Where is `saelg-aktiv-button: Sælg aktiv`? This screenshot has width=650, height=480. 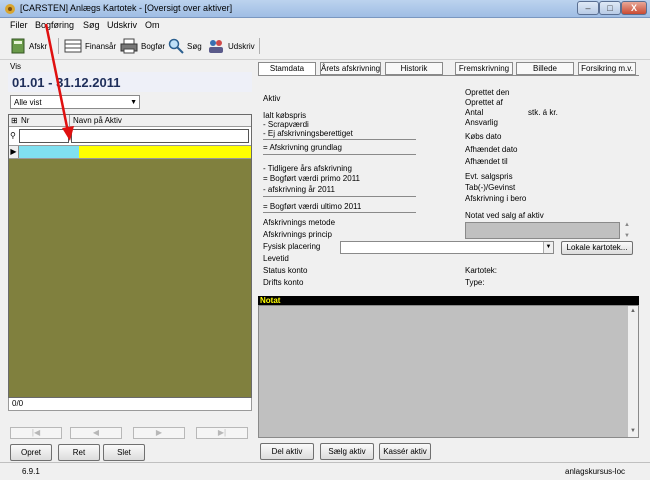 saelg-aktiv-button: Sælg aktiv is located at coordinates (347, 451).